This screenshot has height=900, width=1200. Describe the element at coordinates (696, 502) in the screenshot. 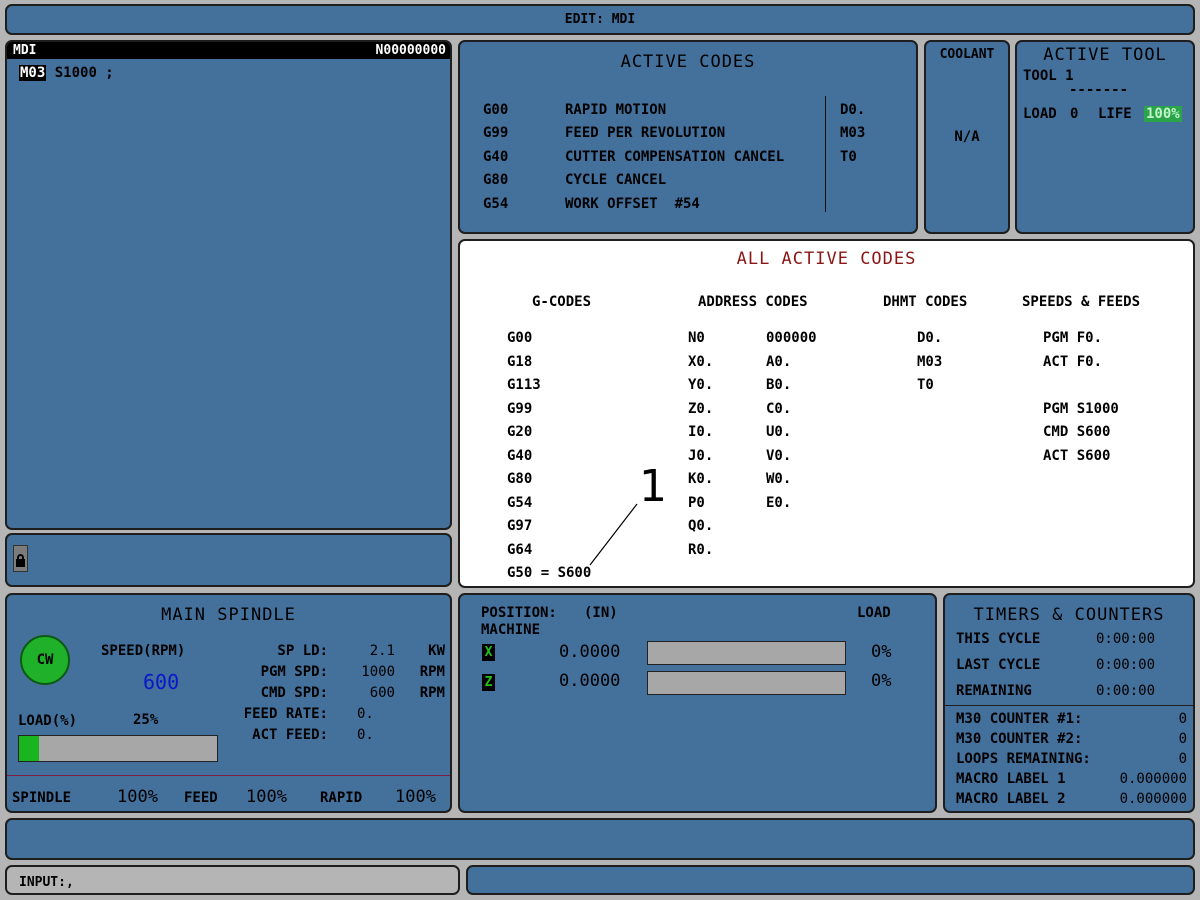

I see `address-code-item: P0` at that location.